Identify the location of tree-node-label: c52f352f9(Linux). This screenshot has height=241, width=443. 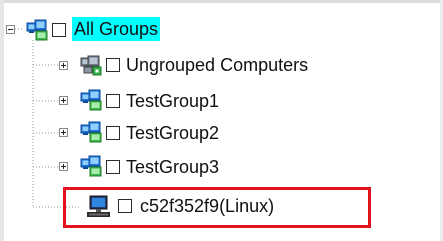
(207, 206).